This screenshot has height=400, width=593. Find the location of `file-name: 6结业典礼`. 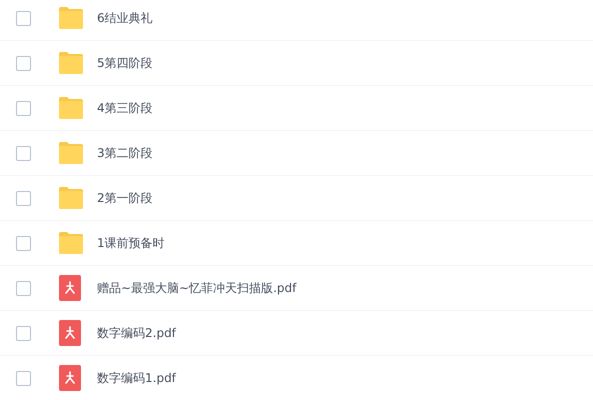

file-name: 6结业典礼 is located at coordinates (125, 18).